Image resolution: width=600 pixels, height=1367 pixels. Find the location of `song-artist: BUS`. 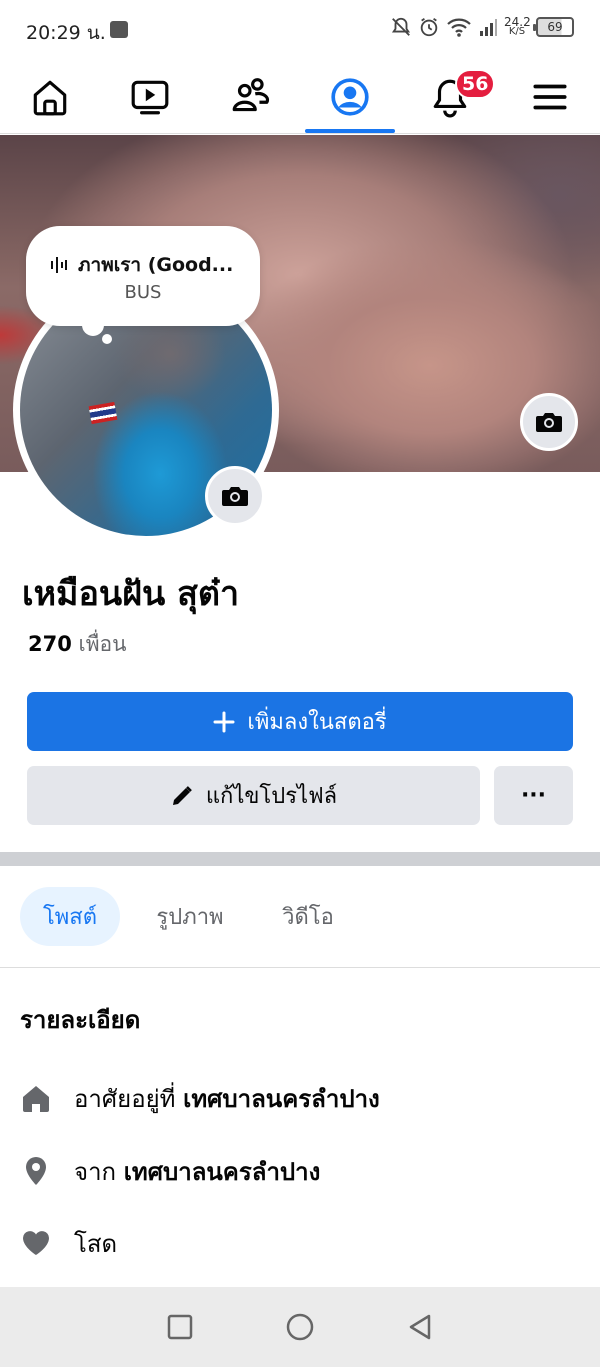

song-artist: BUS is located at coordinates (143, 292).